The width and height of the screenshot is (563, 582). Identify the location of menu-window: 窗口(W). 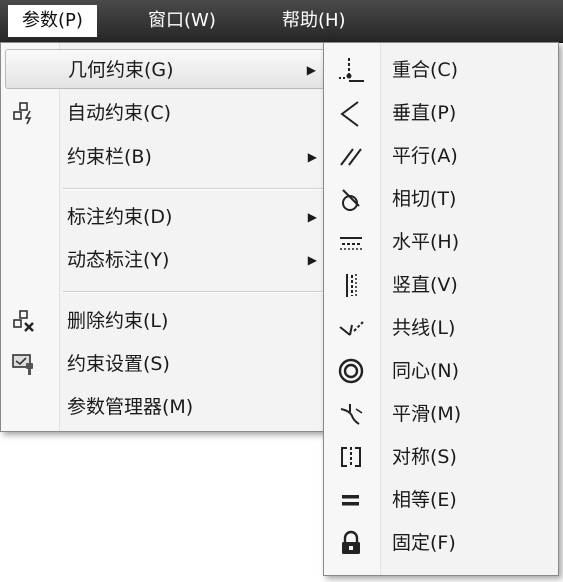
(182, 21).